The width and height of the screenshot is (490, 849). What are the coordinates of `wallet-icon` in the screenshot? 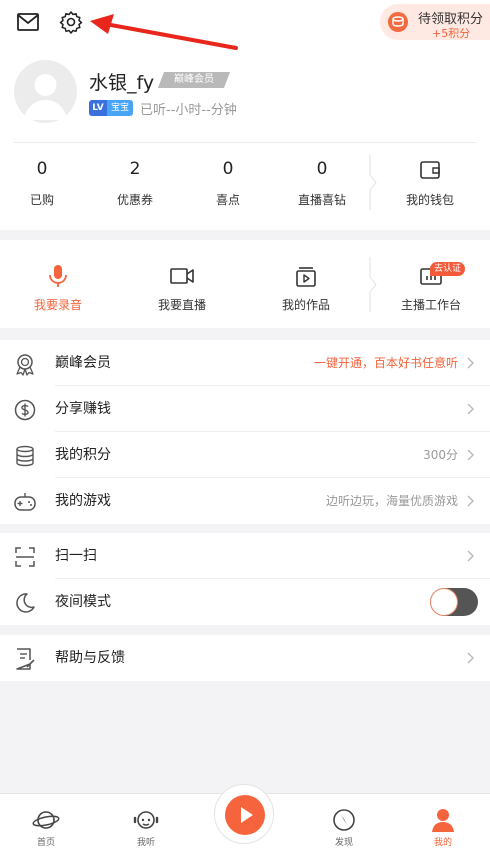 It's located at (430, 170).